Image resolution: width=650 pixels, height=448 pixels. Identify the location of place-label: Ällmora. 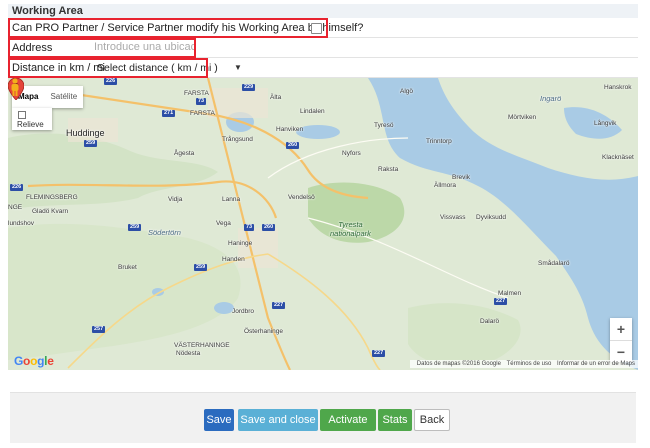
(445, 185).